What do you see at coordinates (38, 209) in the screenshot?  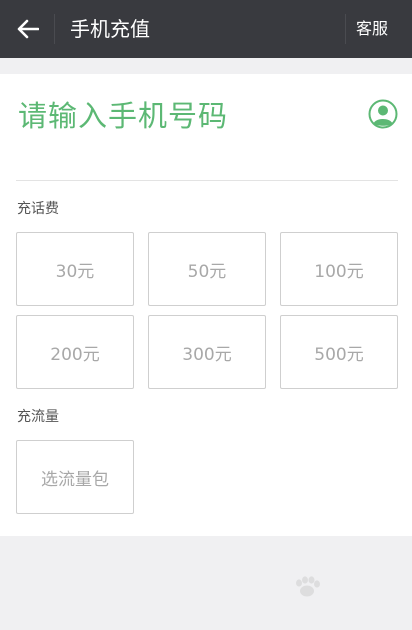 I see `recharge-fee-label: 充话费` at bounding box center [38, 209].